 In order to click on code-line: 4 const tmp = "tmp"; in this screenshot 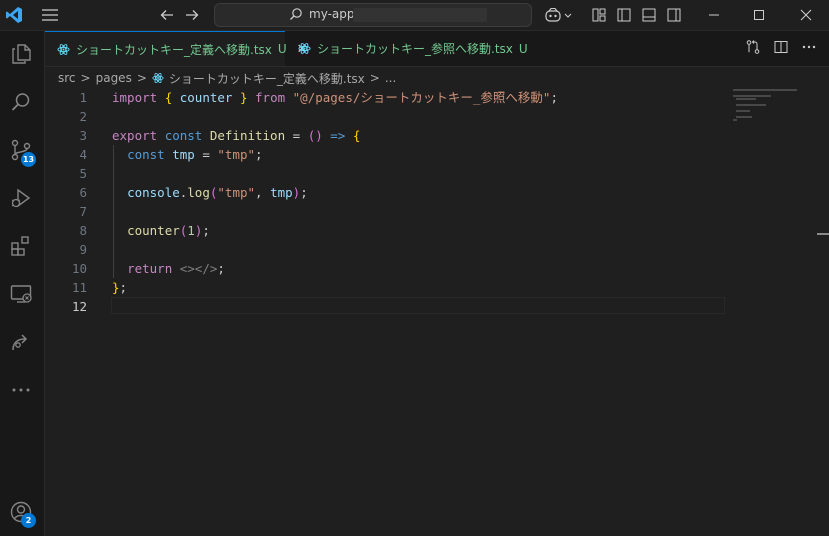, I will do `click(385, 154)`.